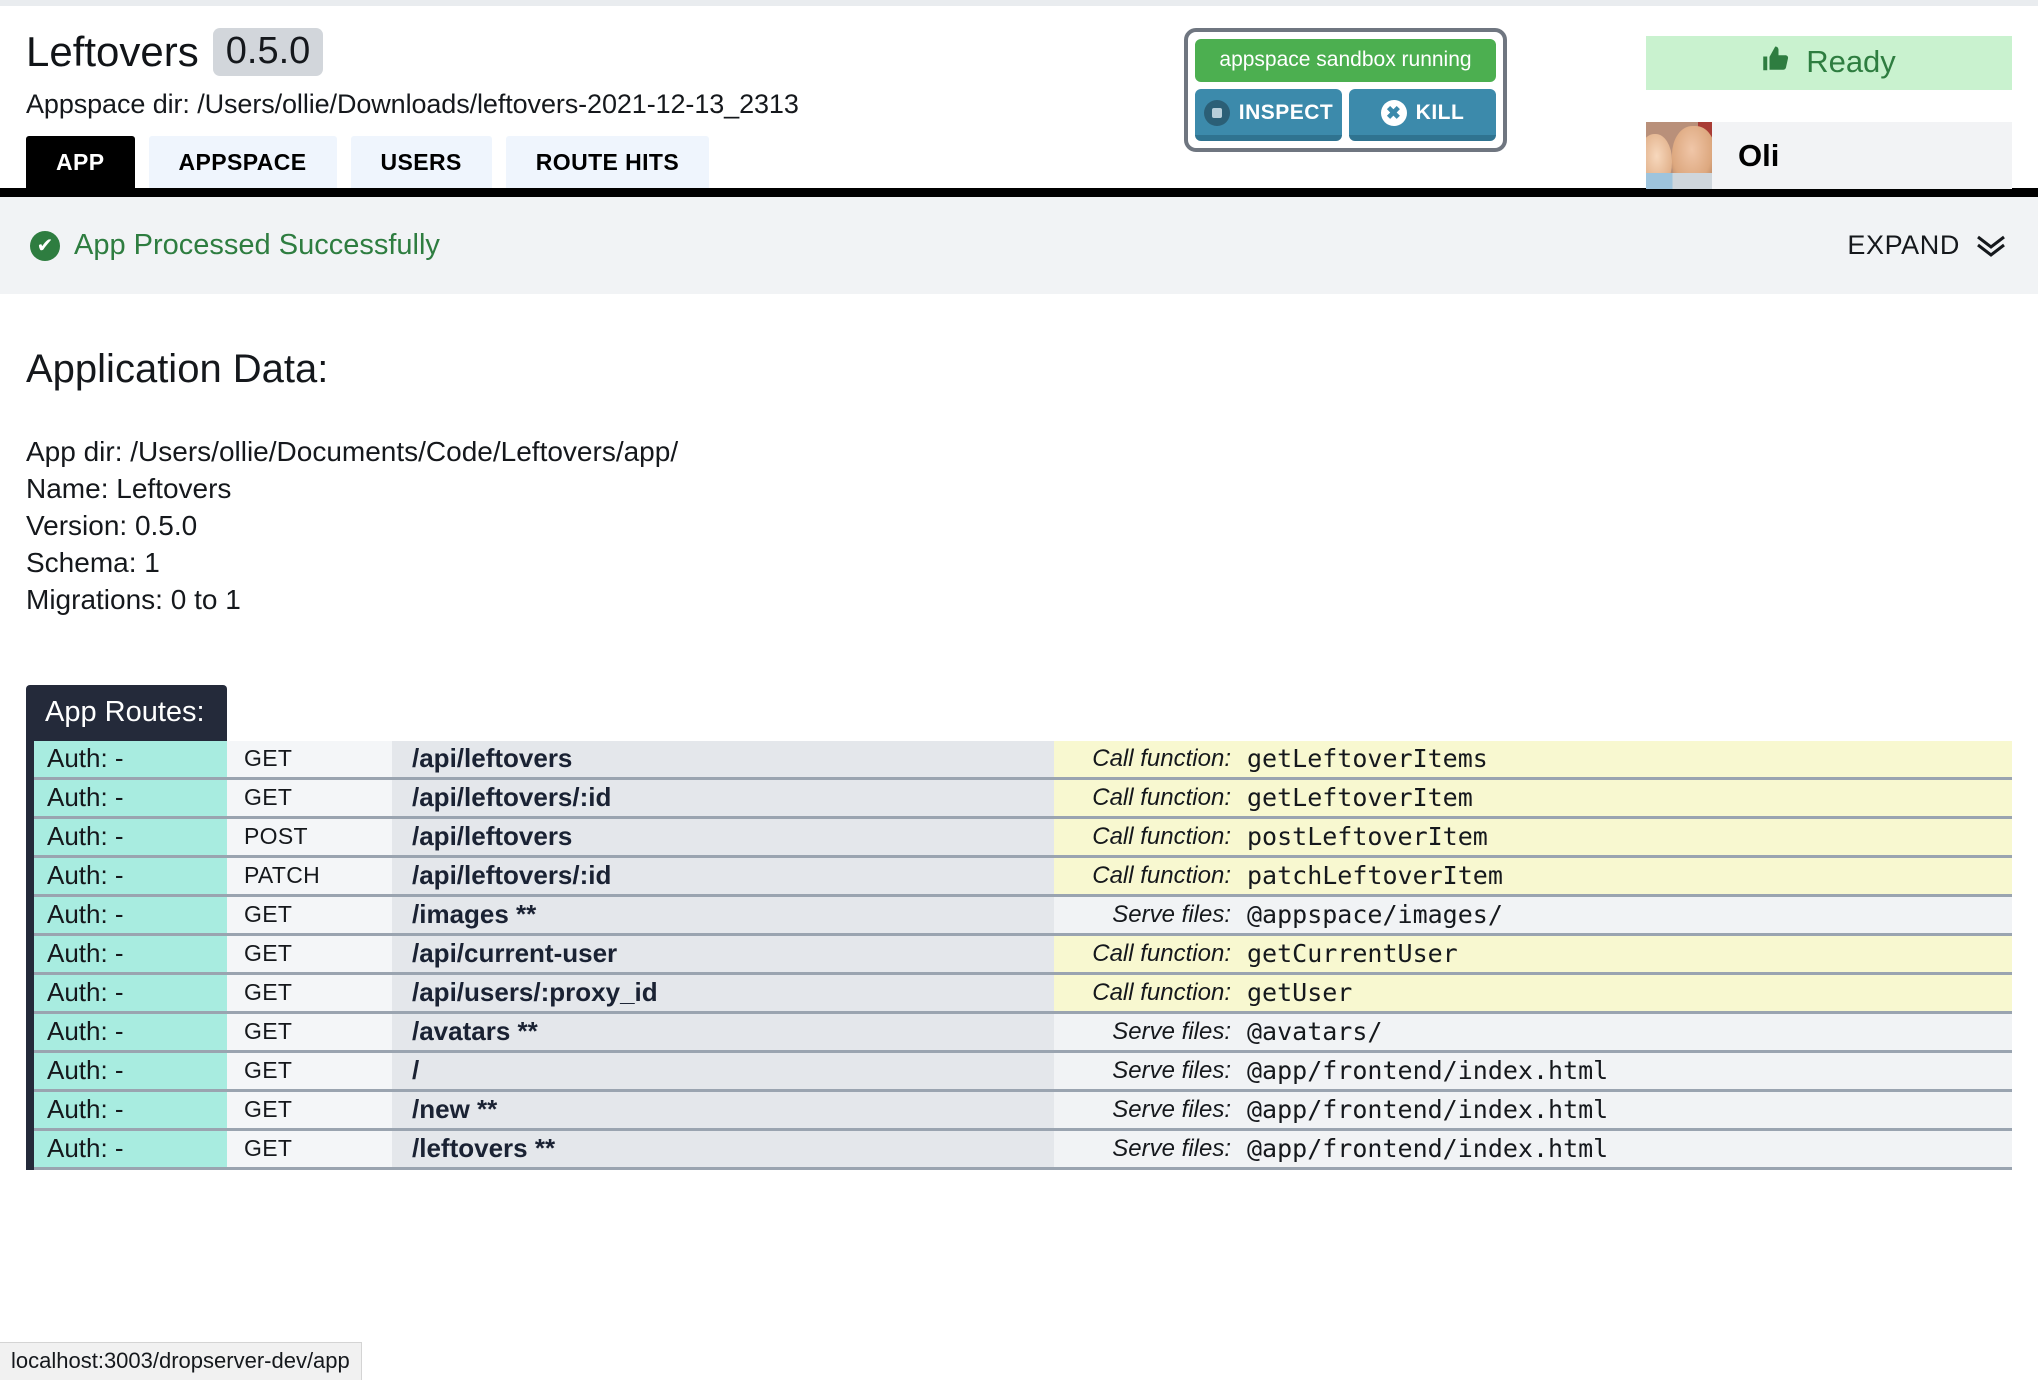 The height and width of the screenshot is (1380, 2038). Describe the element at coordinates (126, 712) in the screenshot. I see `app-routes-label: App Routes:` at that location.